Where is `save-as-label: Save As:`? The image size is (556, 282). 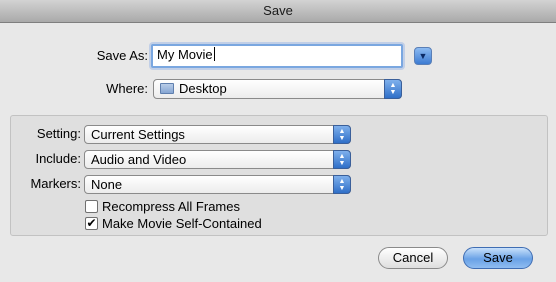 save-as-label: Save As: is located at coordinates (122, 55).